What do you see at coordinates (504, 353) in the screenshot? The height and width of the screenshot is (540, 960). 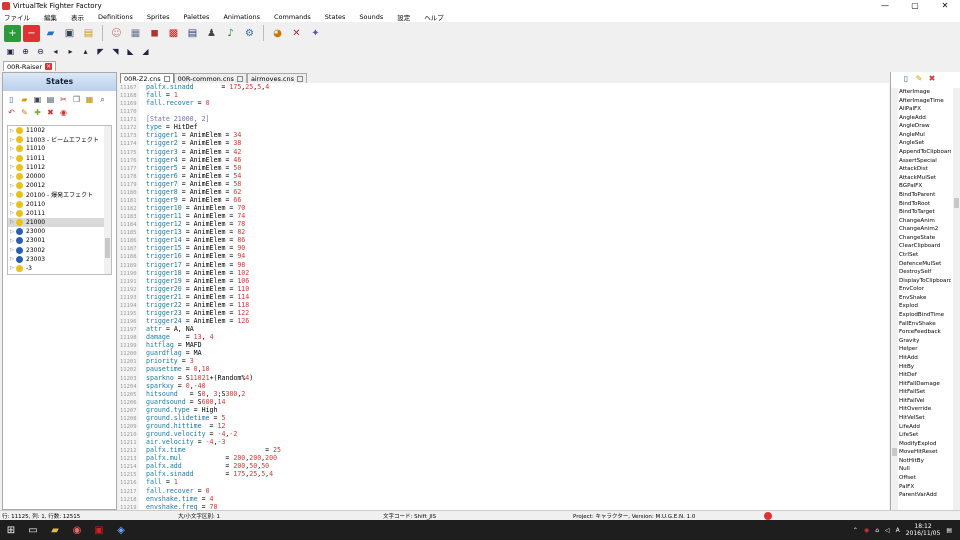 I see `code-line: 11200 guardflag = MA` at bounding box center [504, 353].